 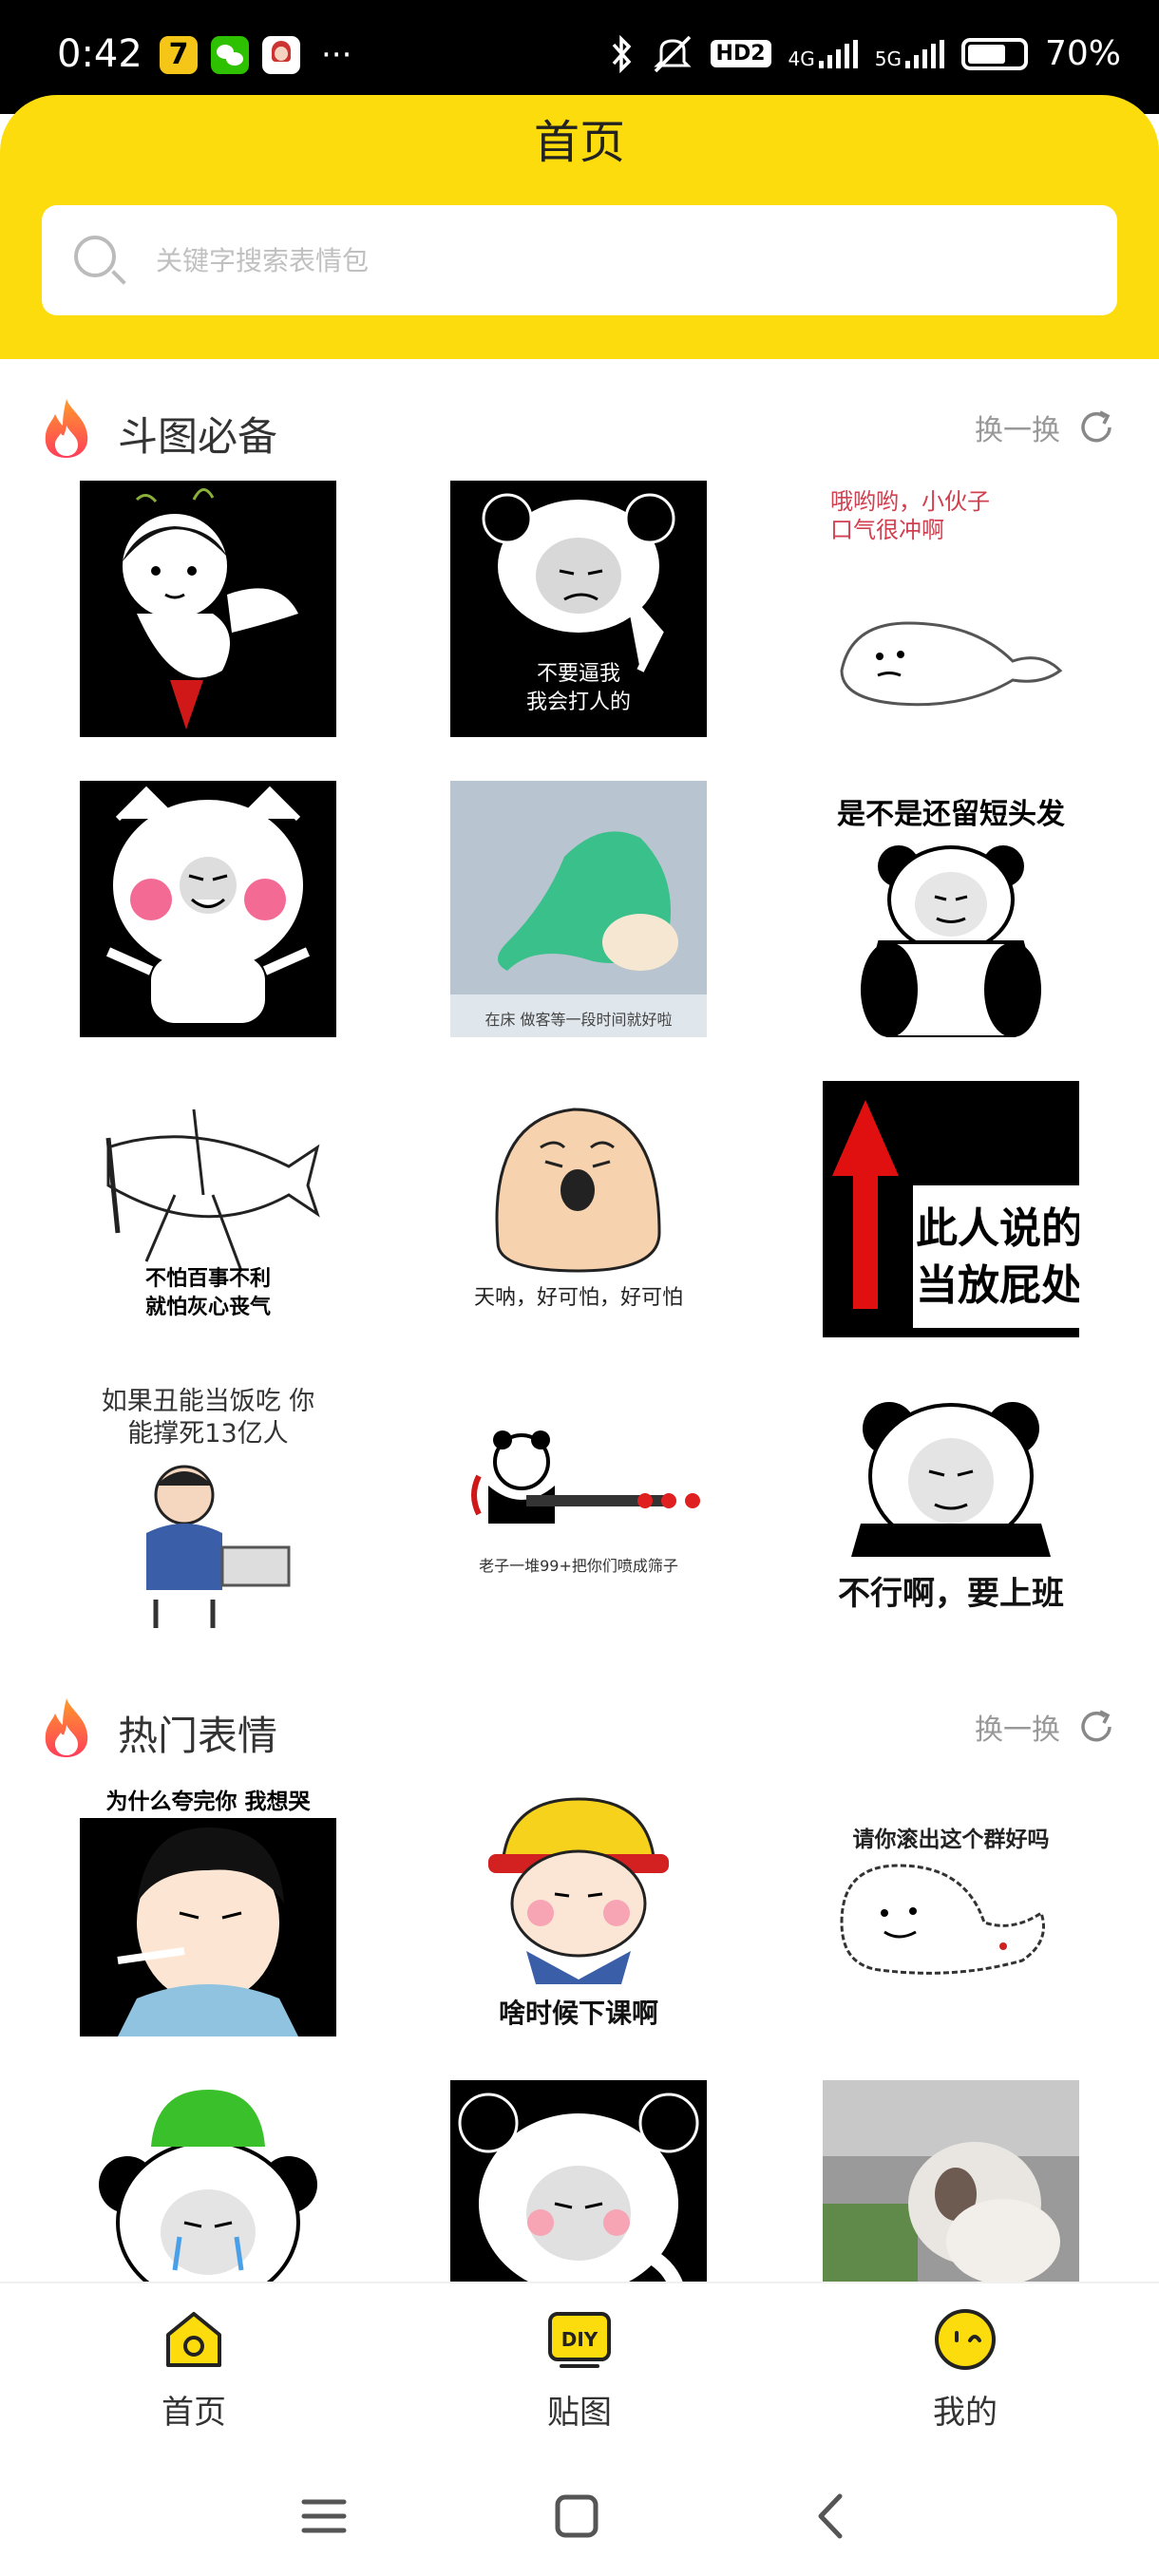 I want to click on diy-badge-text: DIY, so click(x=579, y=2339).